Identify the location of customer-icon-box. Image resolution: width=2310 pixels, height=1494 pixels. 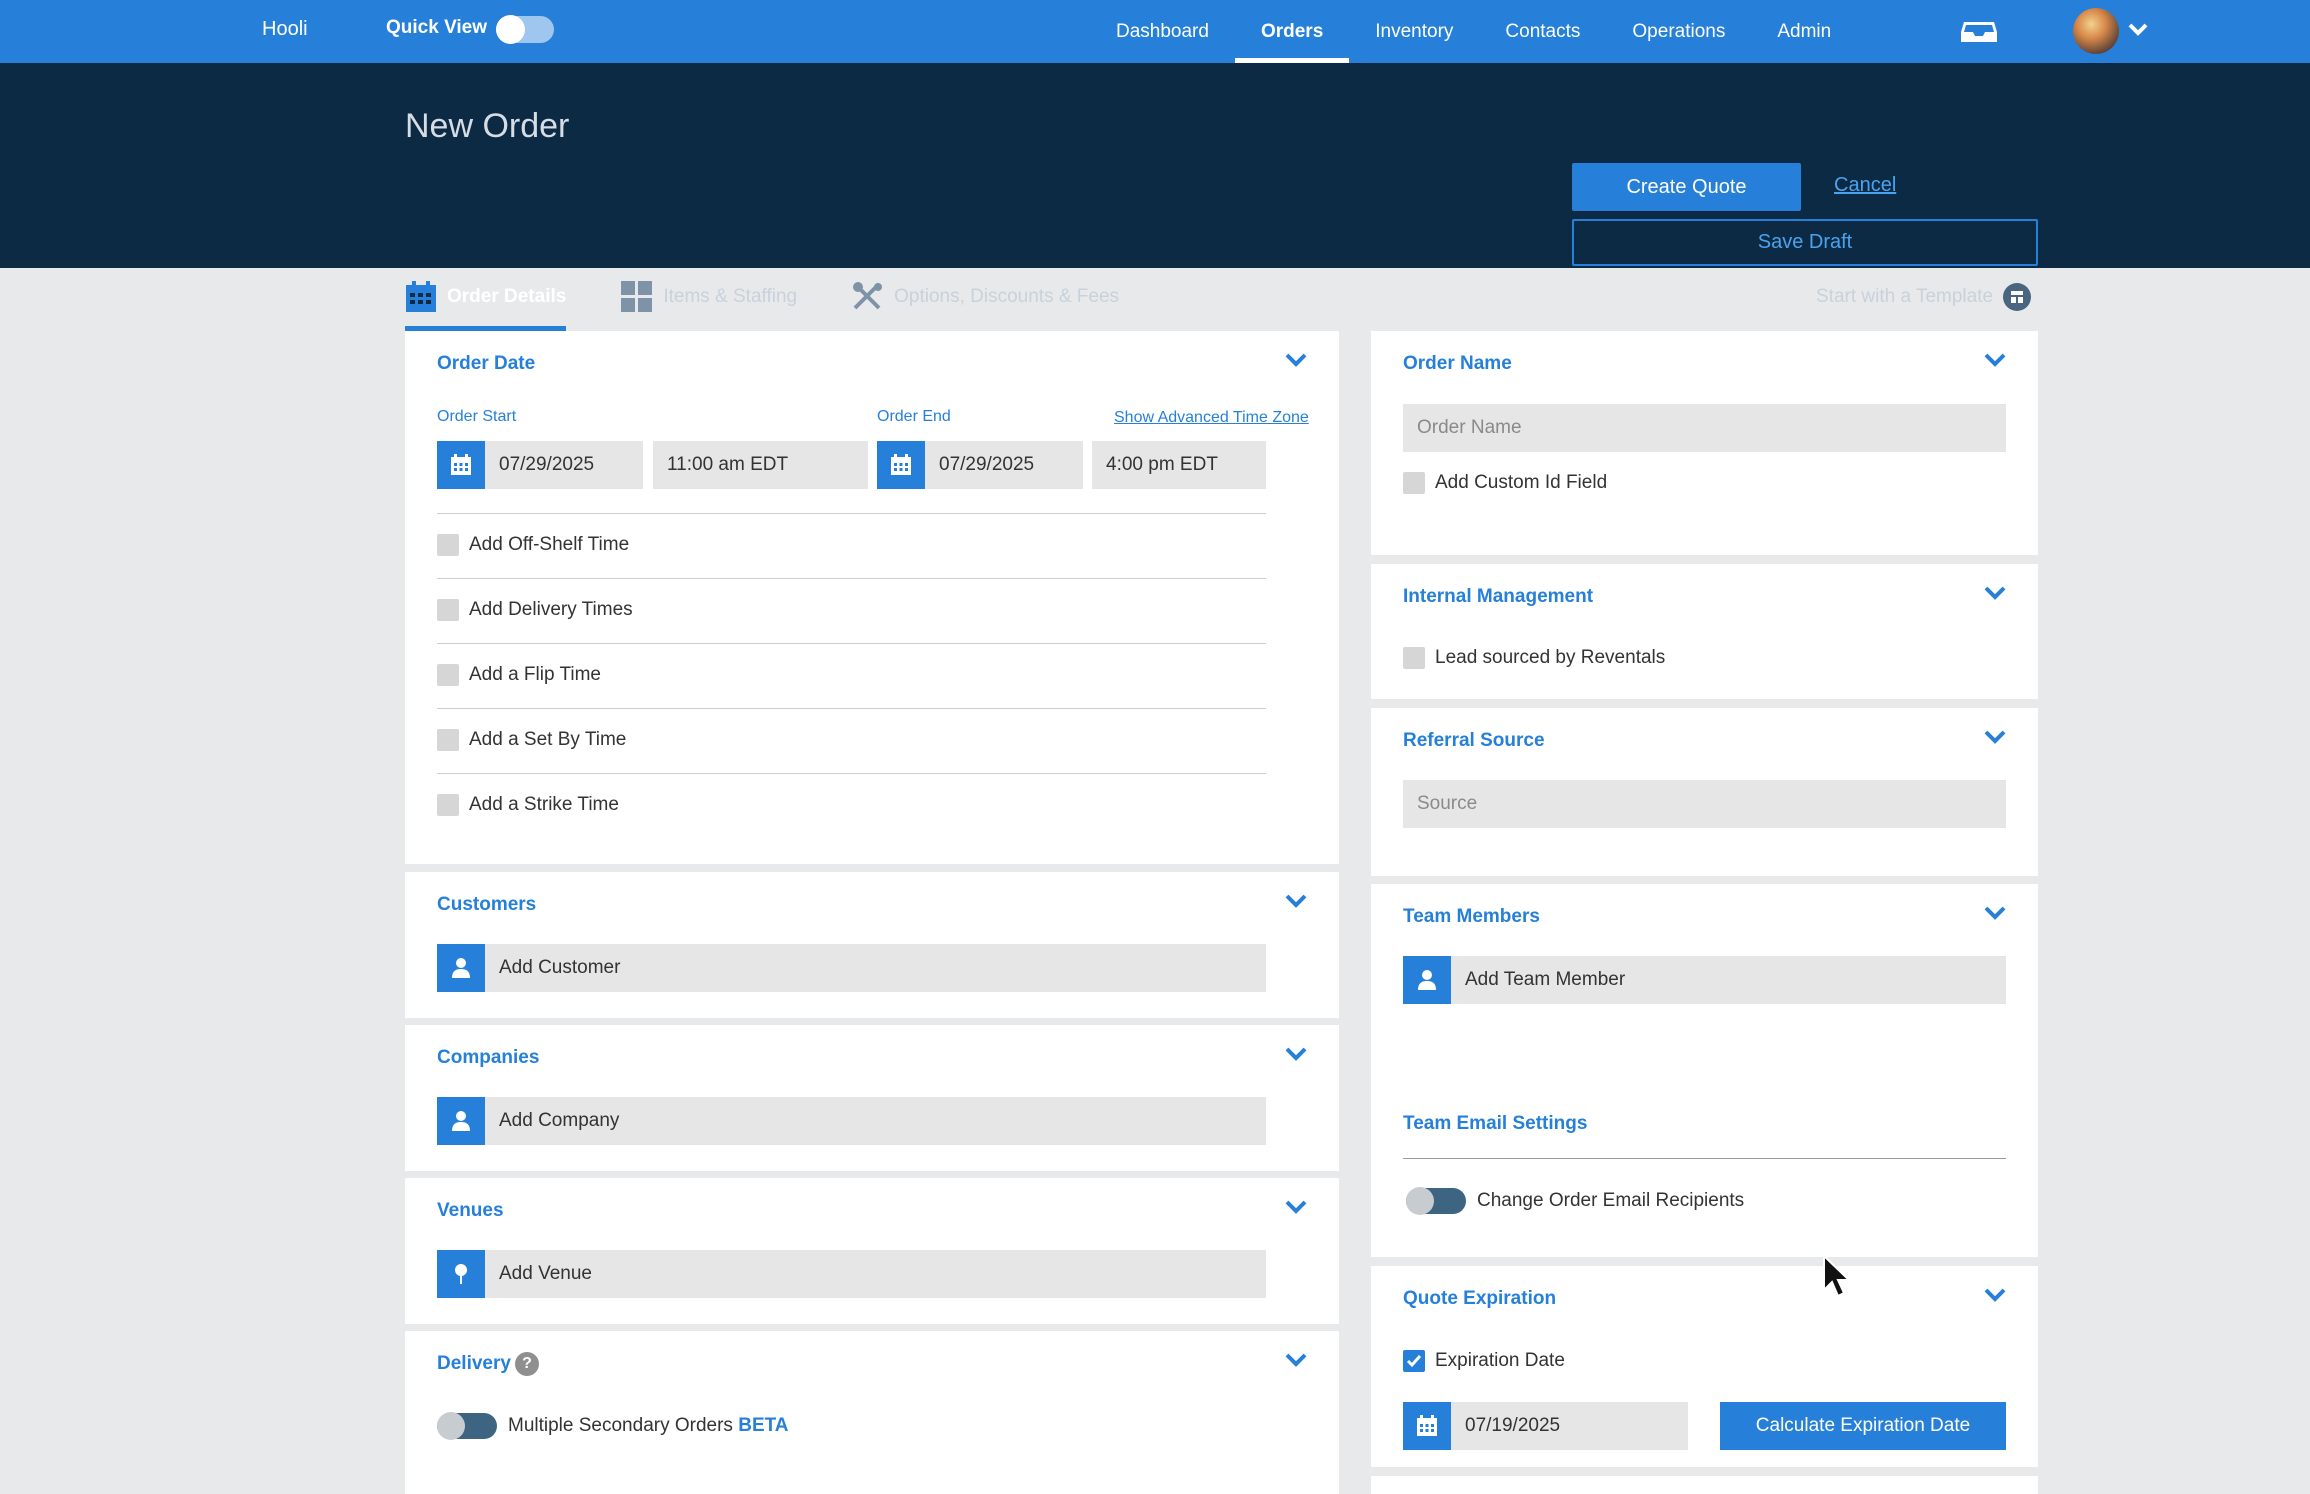
(461, 968).